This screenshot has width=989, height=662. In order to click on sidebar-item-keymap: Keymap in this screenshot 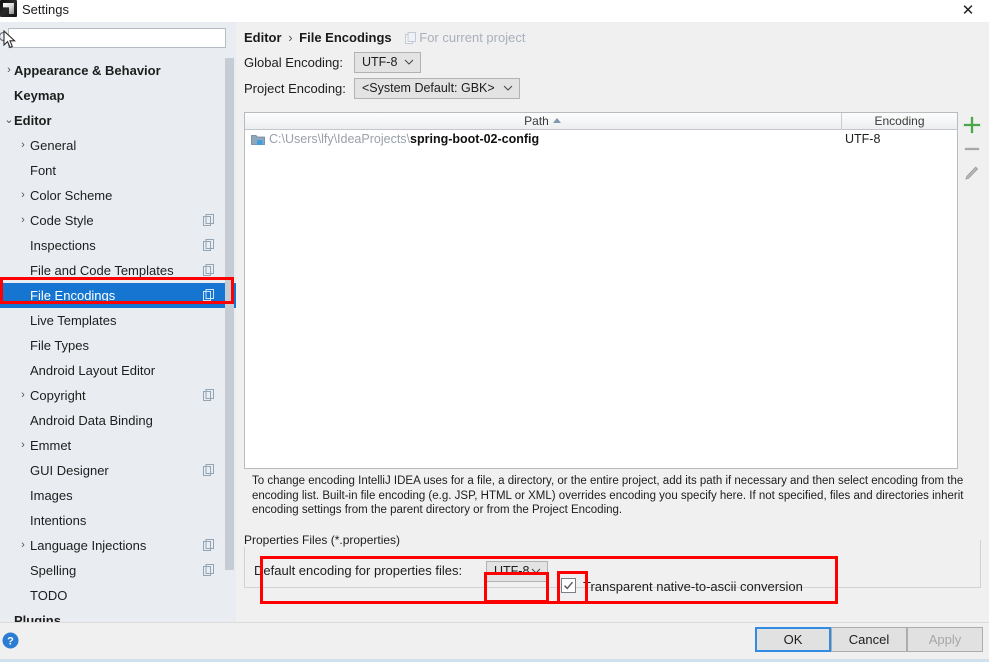, I will do `click(118, 95)`.